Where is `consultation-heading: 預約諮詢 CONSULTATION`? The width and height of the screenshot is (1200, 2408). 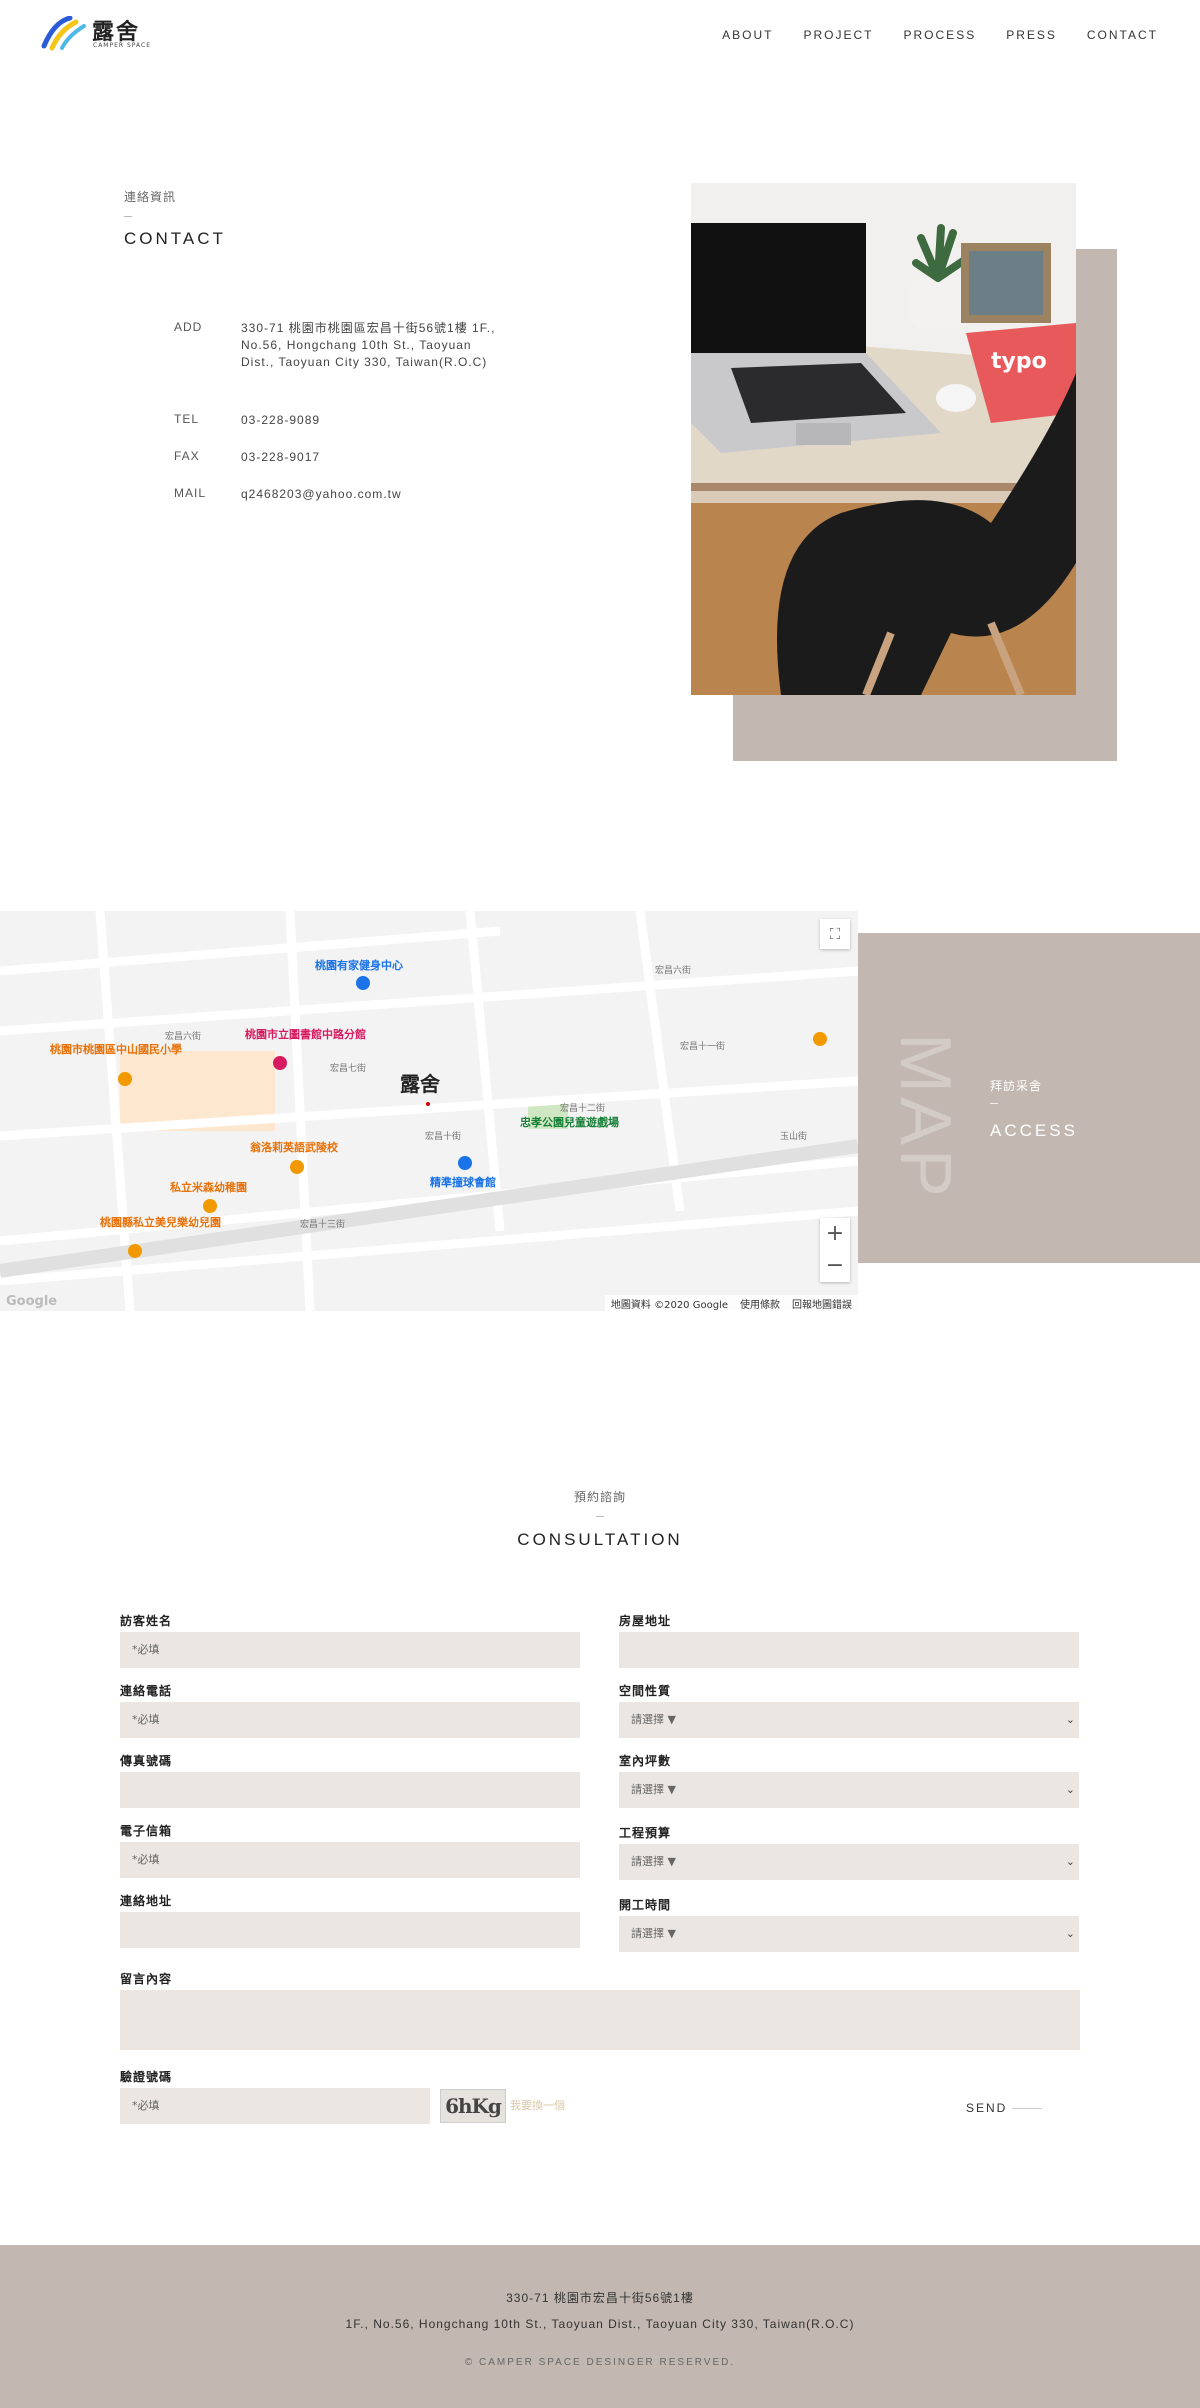
consultation-heading: 預約諮詢 CONSULTATION is located at coordinates (600, 1519).